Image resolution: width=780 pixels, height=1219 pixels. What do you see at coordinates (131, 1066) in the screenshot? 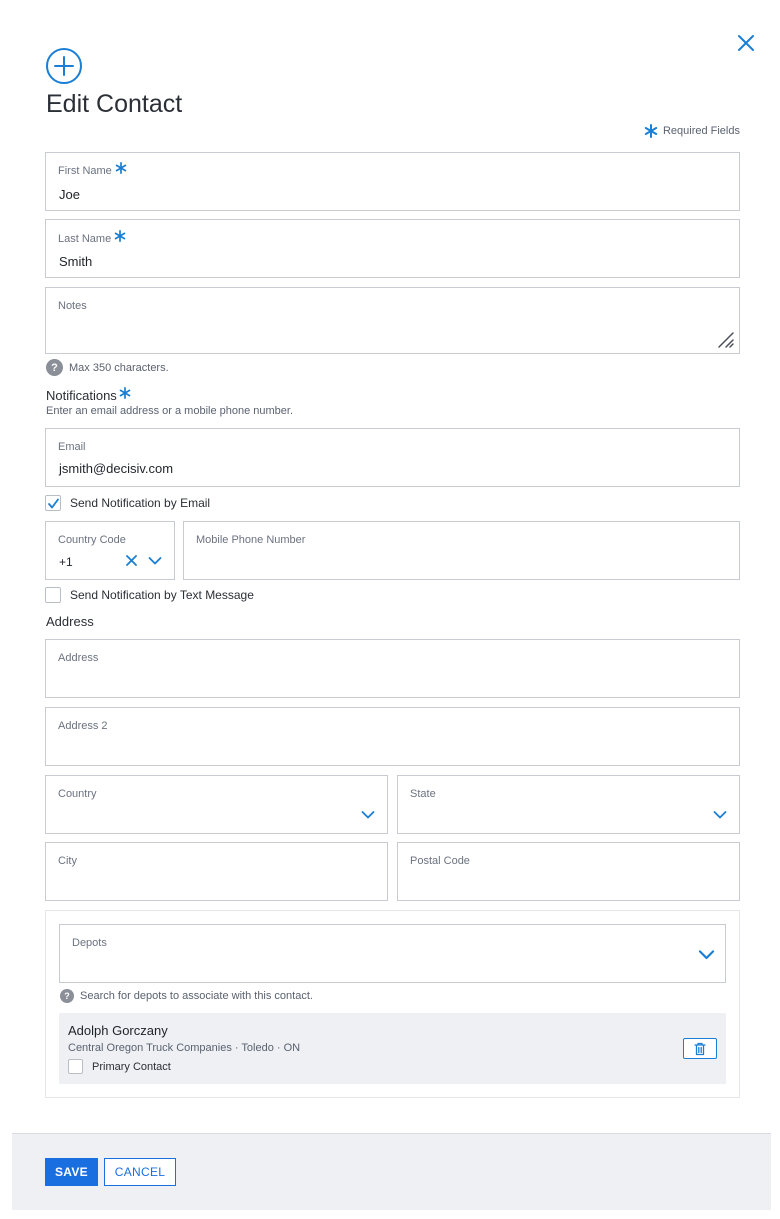
I see `primary-contact-label: Primary Contact` at bounding box center [131, 1066].